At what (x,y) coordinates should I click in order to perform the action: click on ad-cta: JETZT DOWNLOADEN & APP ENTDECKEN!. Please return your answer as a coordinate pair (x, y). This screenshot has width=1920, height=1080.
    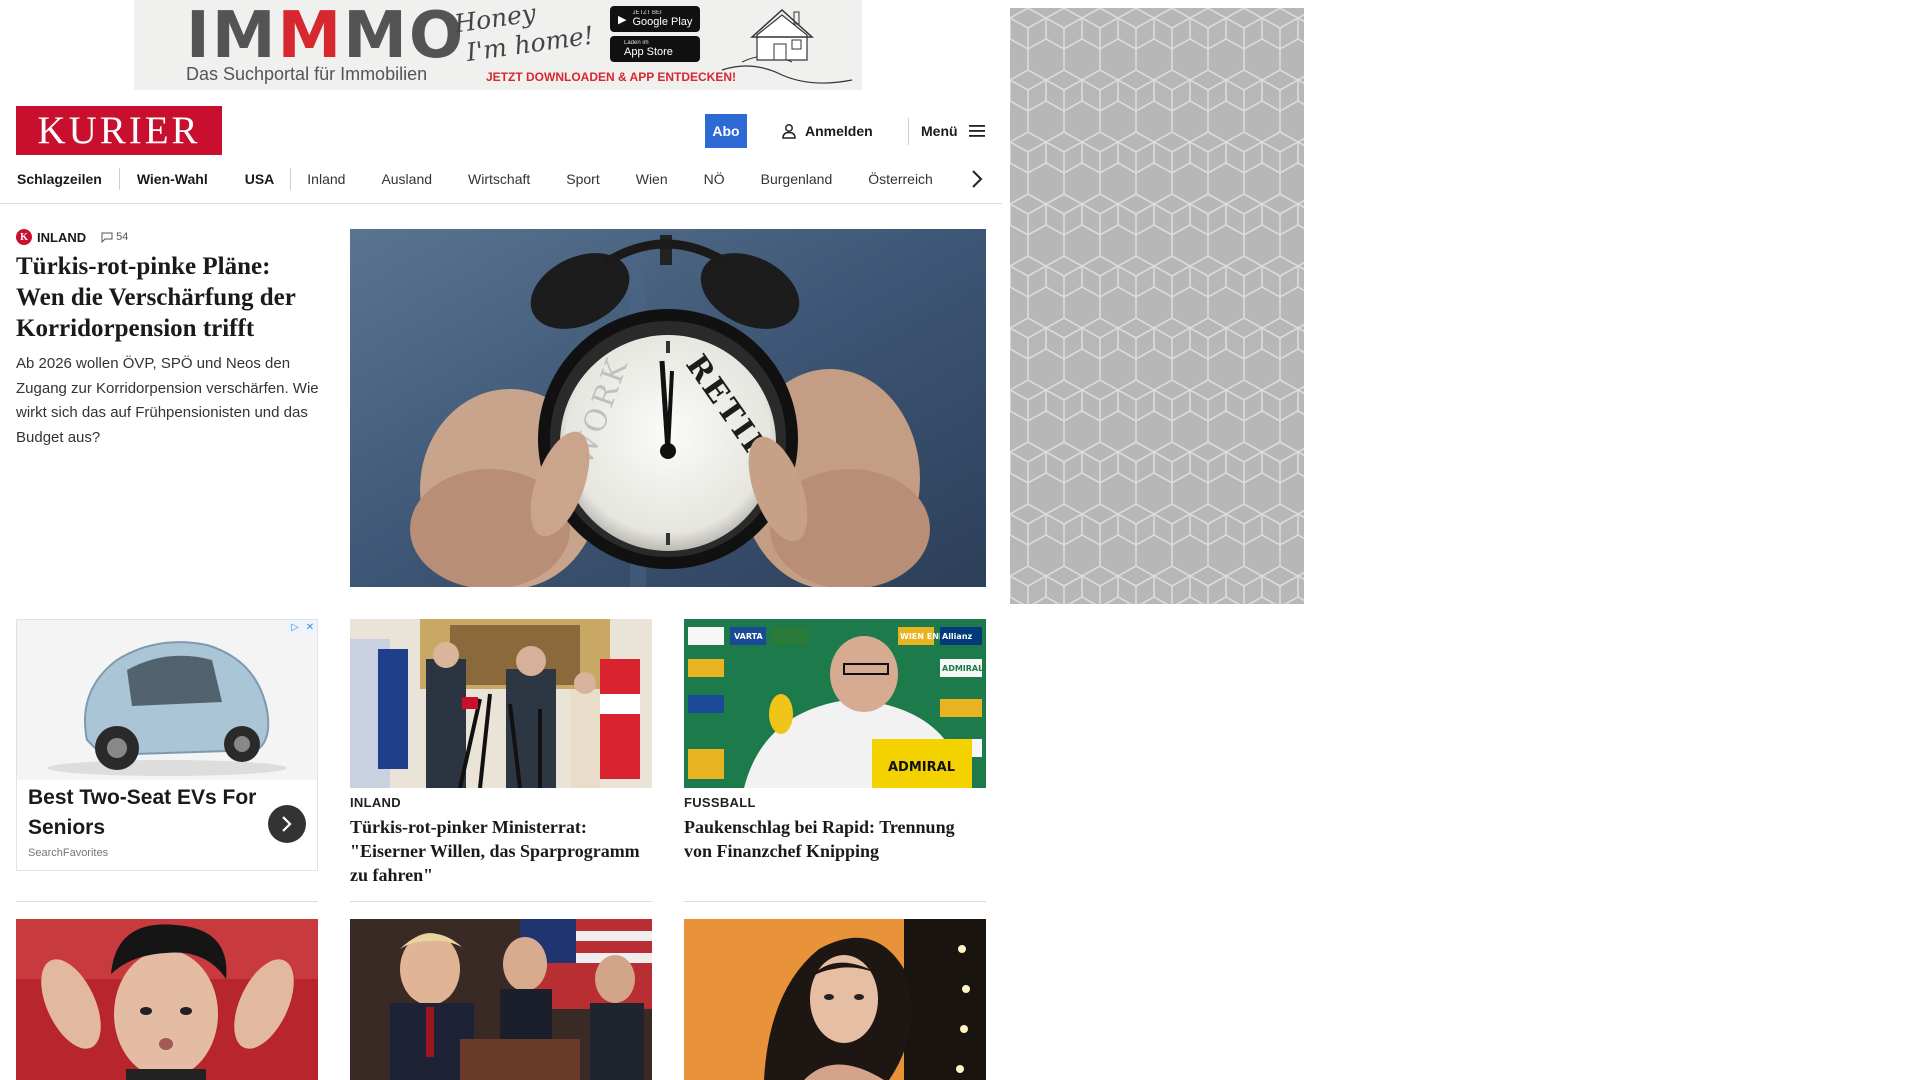
    Looking at the image, I should click on (611, 77).